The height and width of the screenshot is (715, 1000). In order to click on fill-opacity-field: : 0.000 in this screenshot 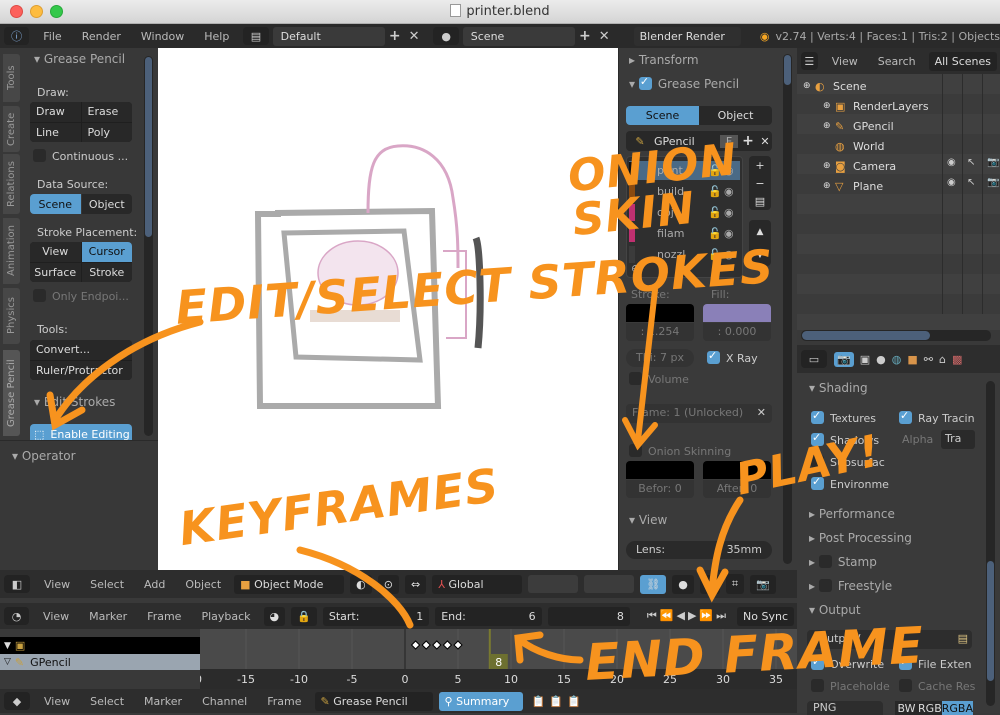, I will do `click(737, 332)`.